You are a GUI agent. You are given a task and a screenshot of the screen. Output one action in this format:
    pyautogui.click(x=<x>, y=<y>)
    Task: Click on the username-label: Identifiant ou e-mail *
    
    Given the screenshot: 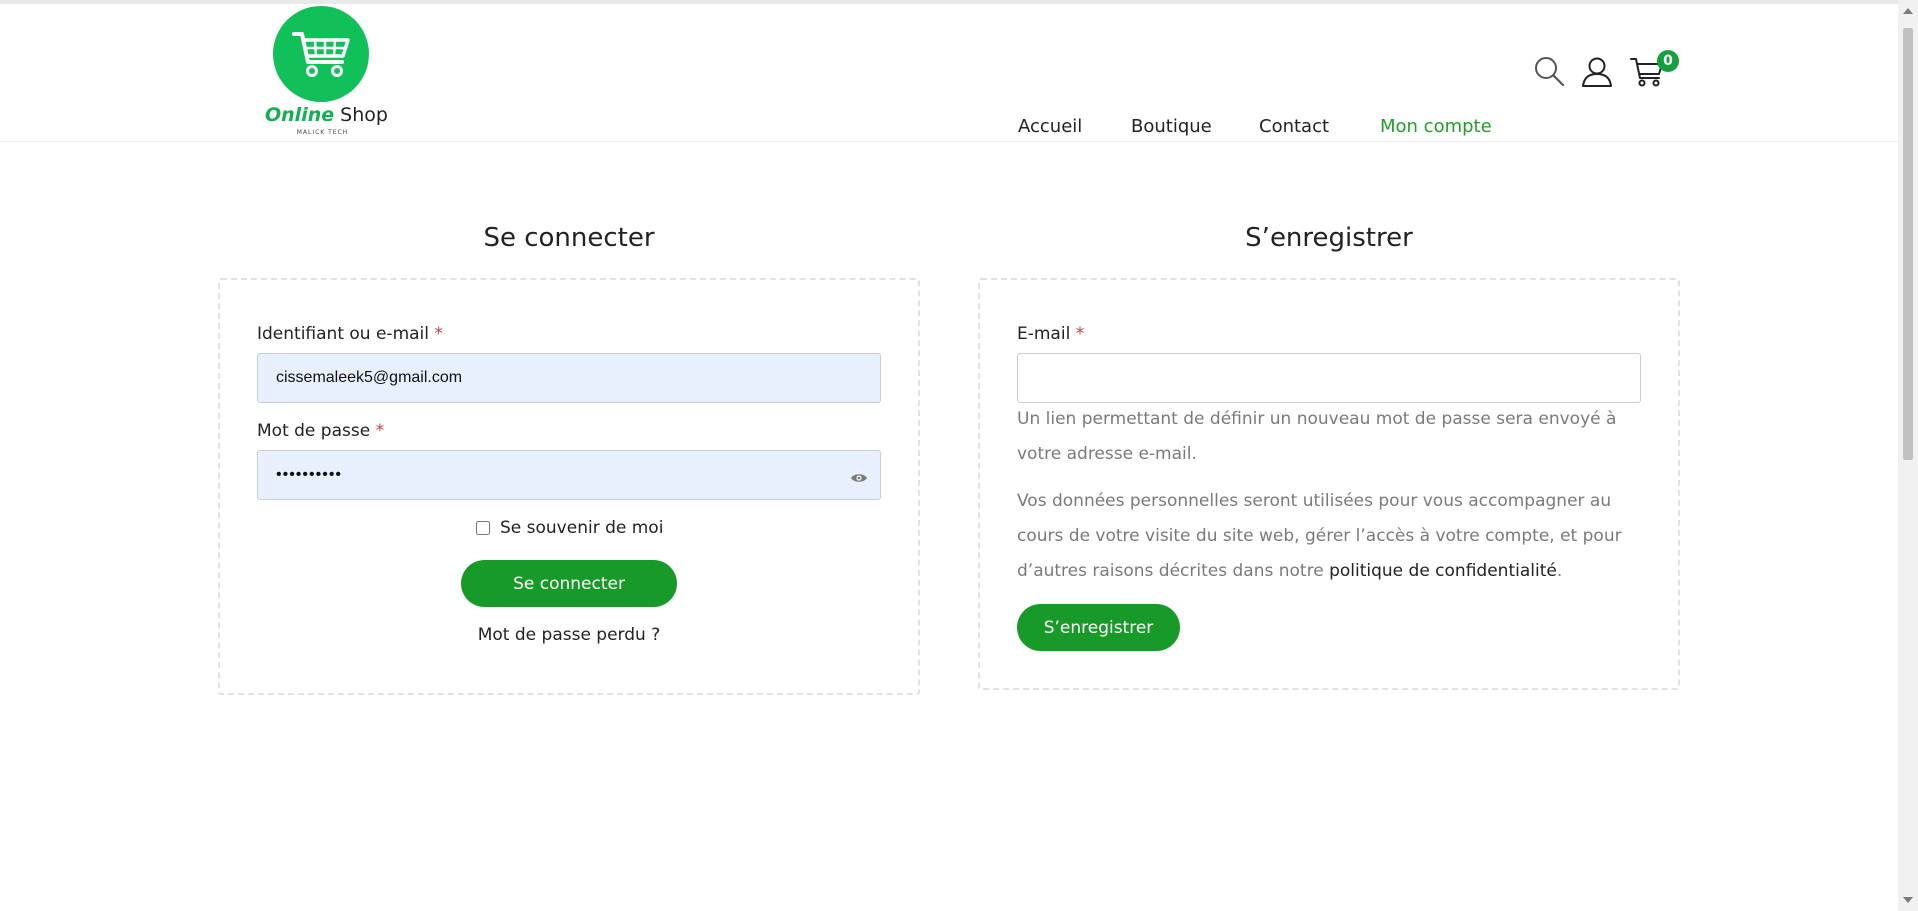 What is the action you would take?
    pyautogui.click(x=350, y=334)
    